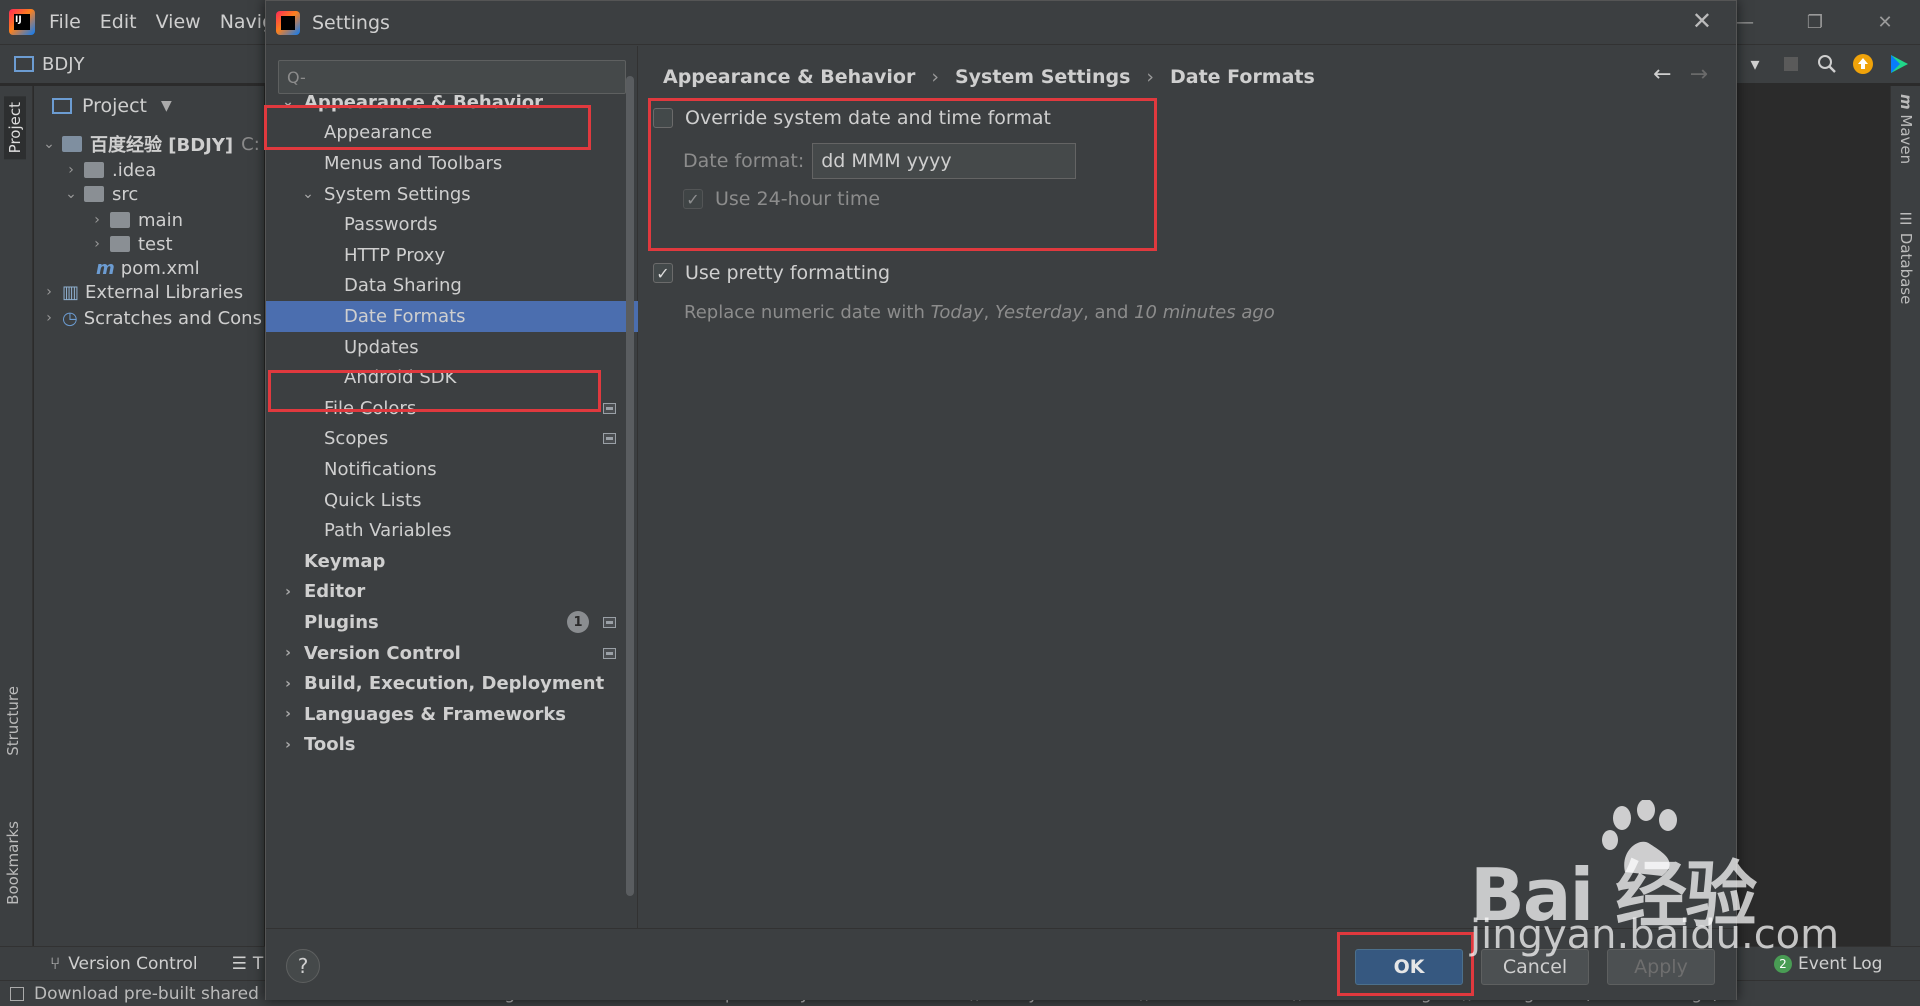  Describe the element at coordinates (166, 106) in the screenshot. I see `chevron-down-icon: ▼` at that location.